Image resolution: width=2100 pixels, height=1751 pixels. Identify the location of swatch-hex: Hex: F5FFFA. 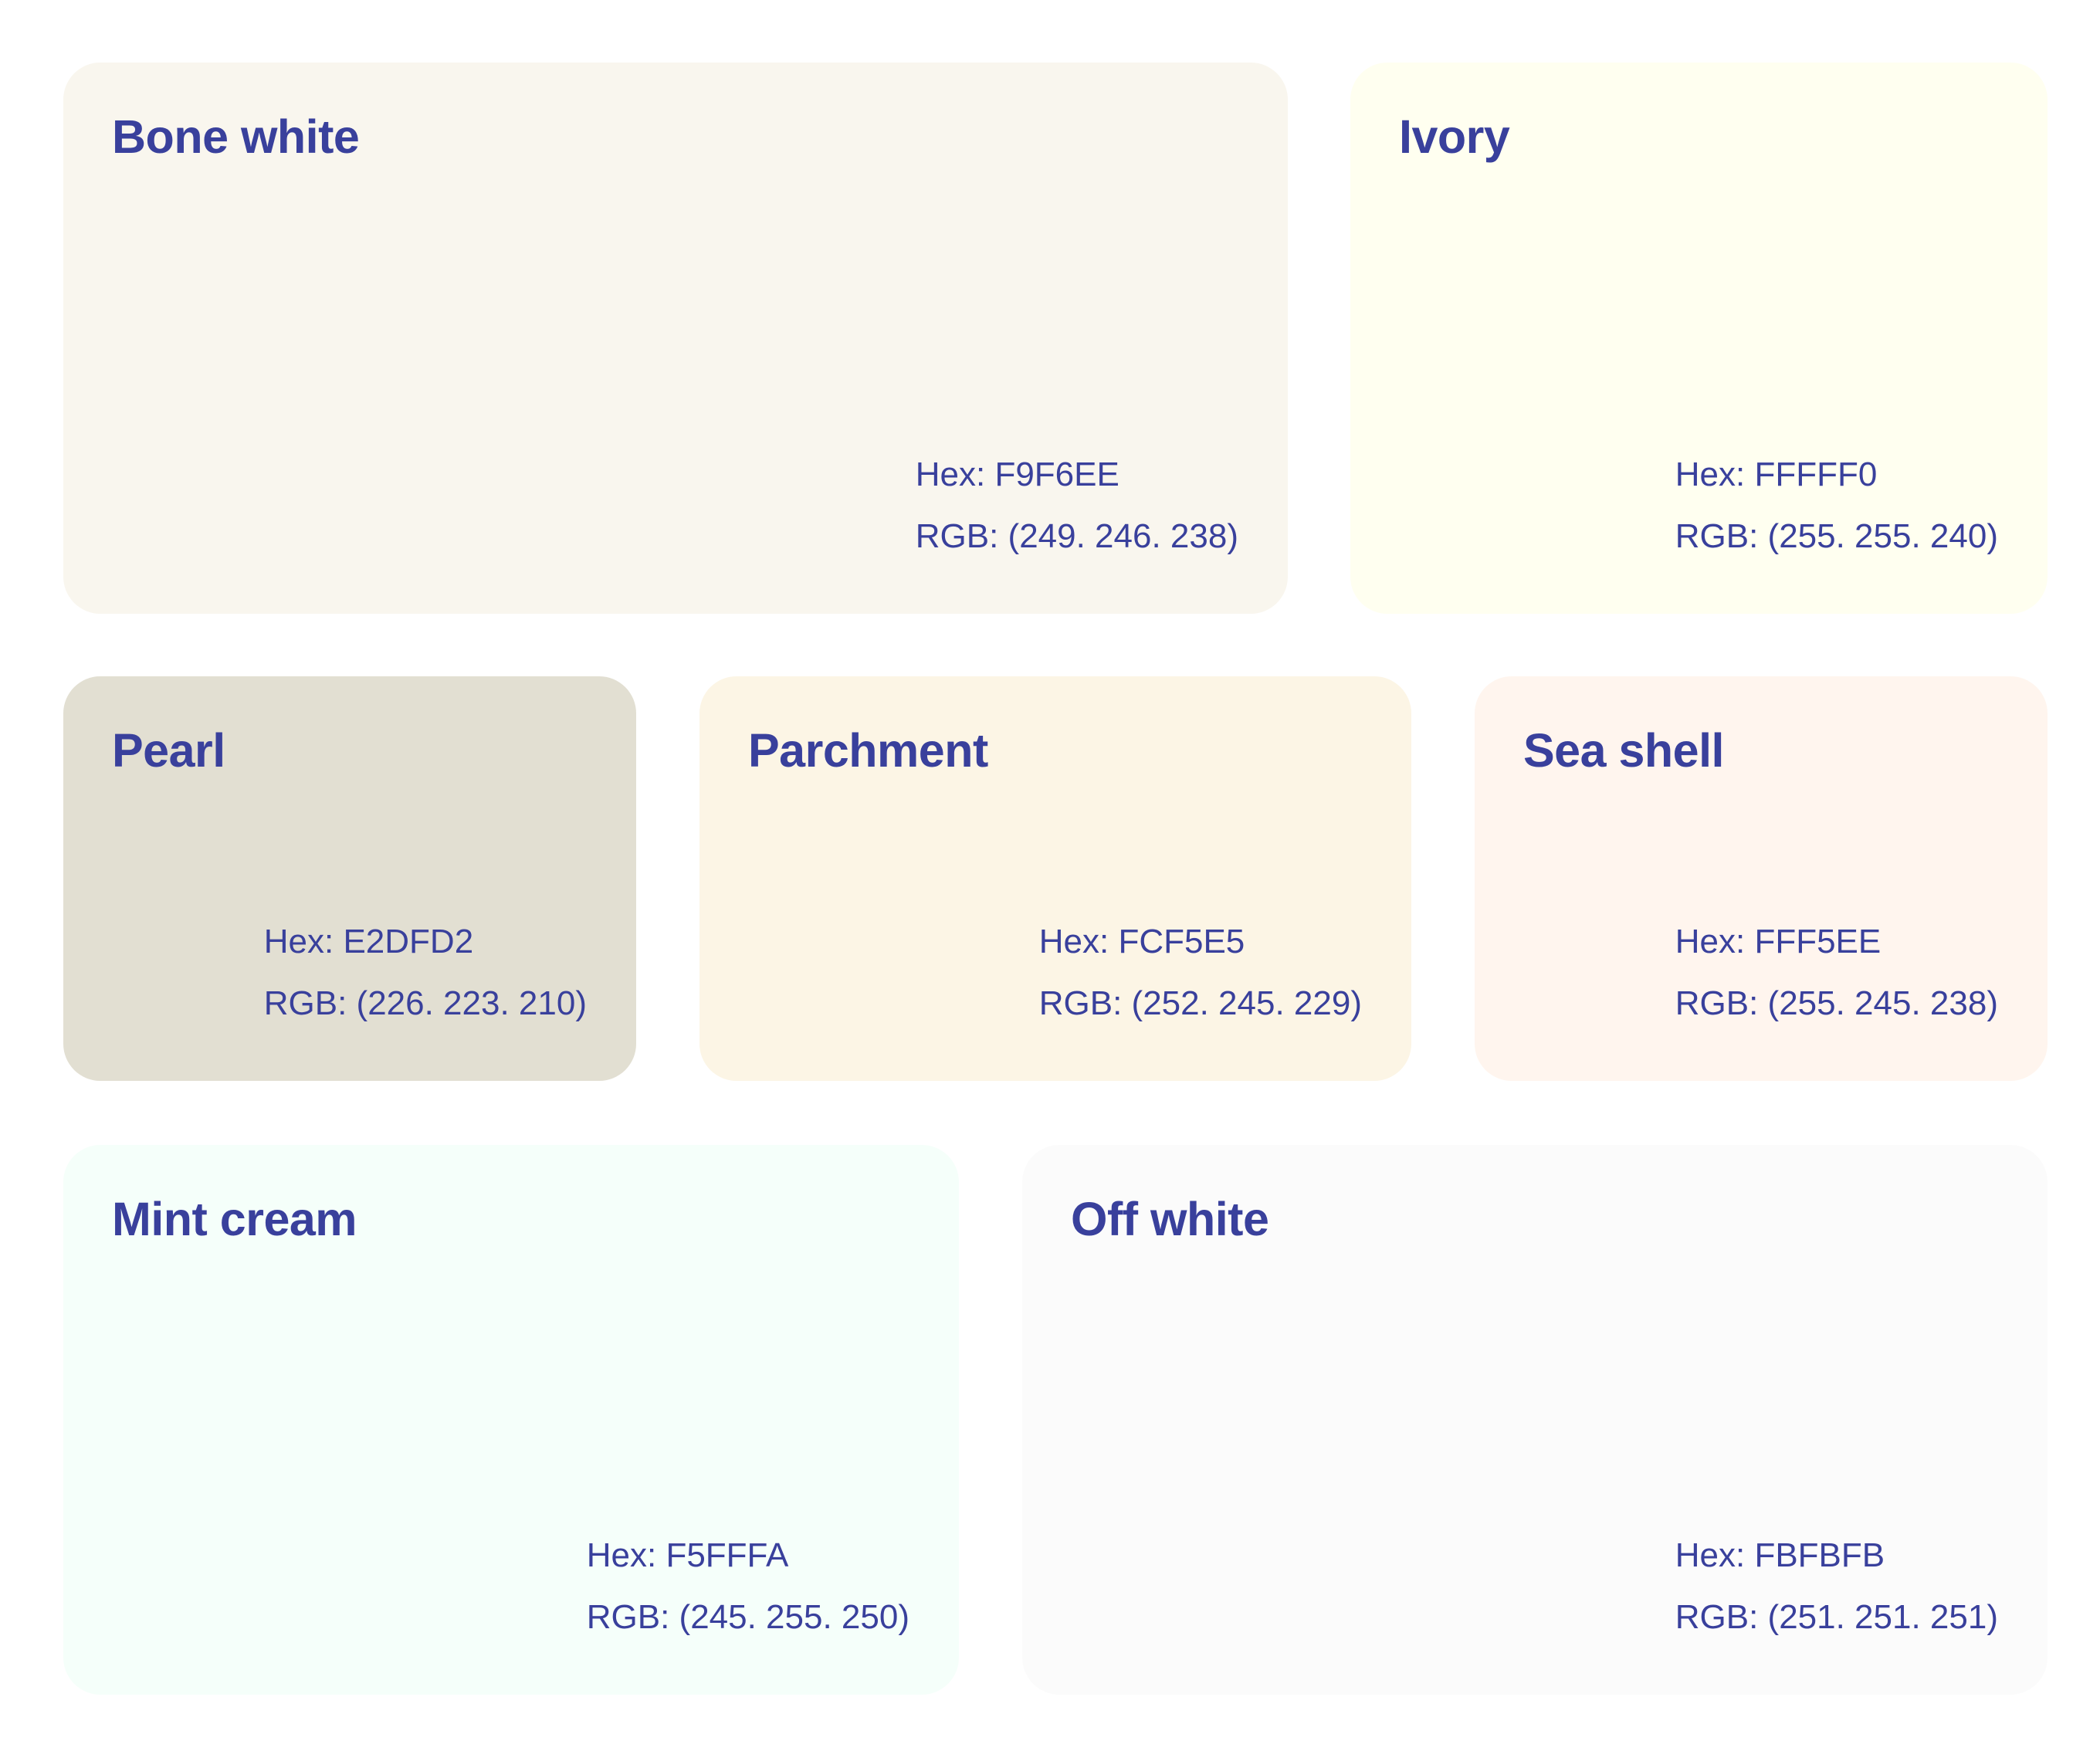
(687, 1555).